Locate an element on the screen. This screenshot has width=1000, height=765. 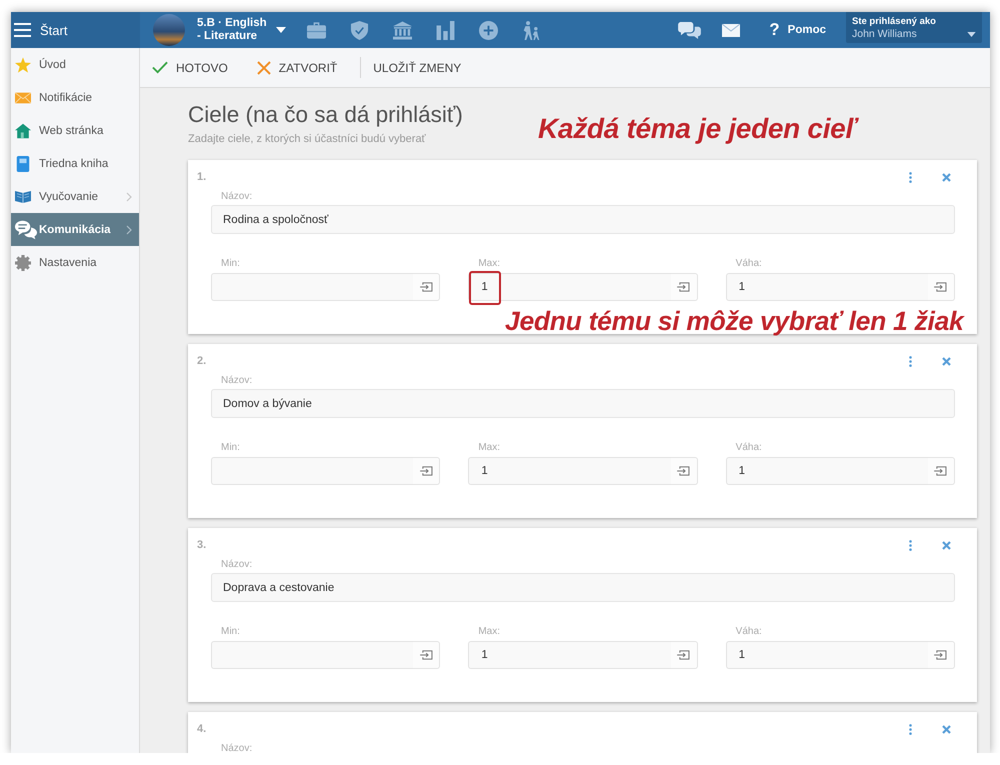
sidebar-item: Komunikácia is located at coordinates (75, 229).